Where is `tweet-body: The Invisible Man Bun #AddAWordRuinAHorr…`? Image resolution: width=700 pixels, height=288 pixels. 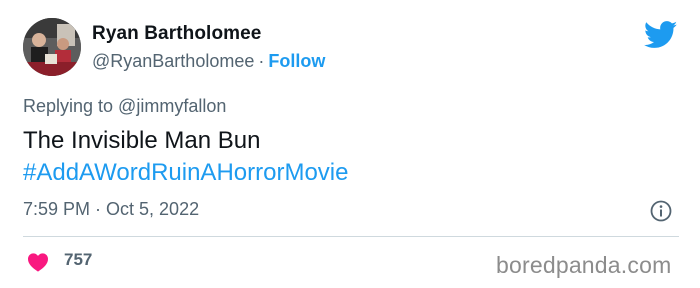 tweet-body: The Invisible Man Bun #AddAWordRuinAHorr… is located at coordinates (185, 157).